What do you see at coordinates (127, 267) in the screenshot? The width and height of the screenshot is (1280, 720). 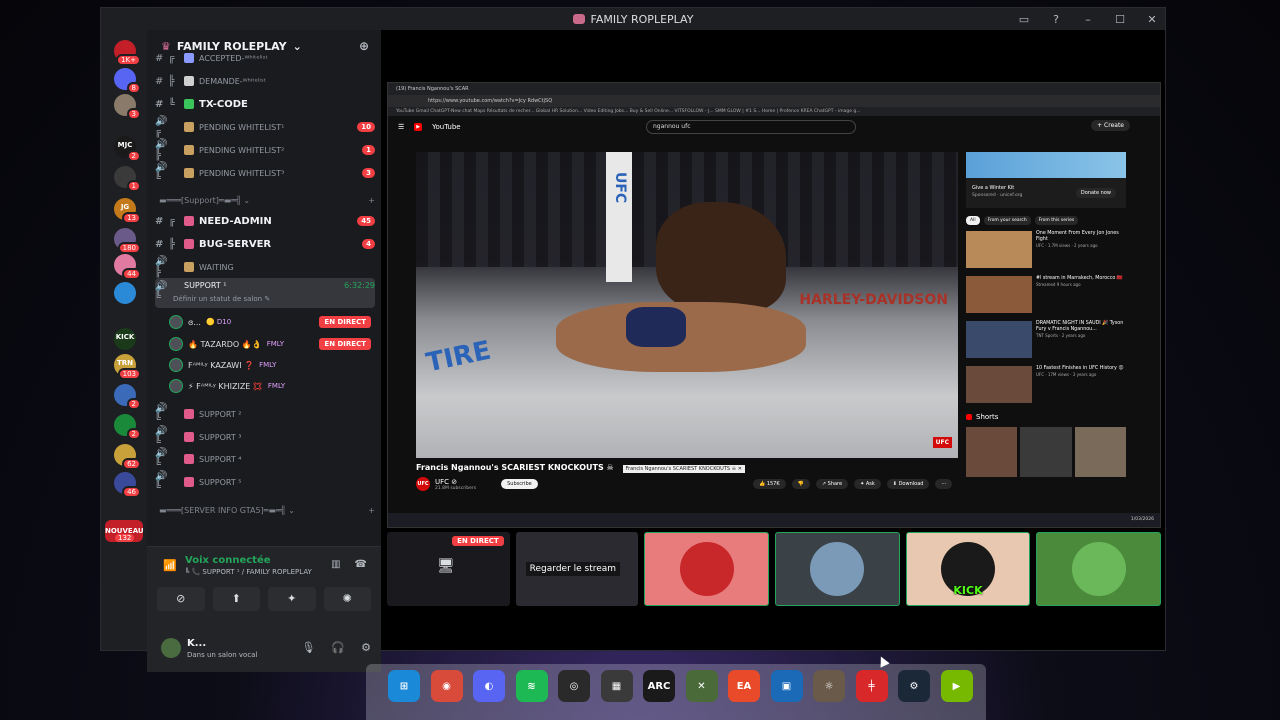 I see `server-icon: 44` at bounding box center [127, 267].